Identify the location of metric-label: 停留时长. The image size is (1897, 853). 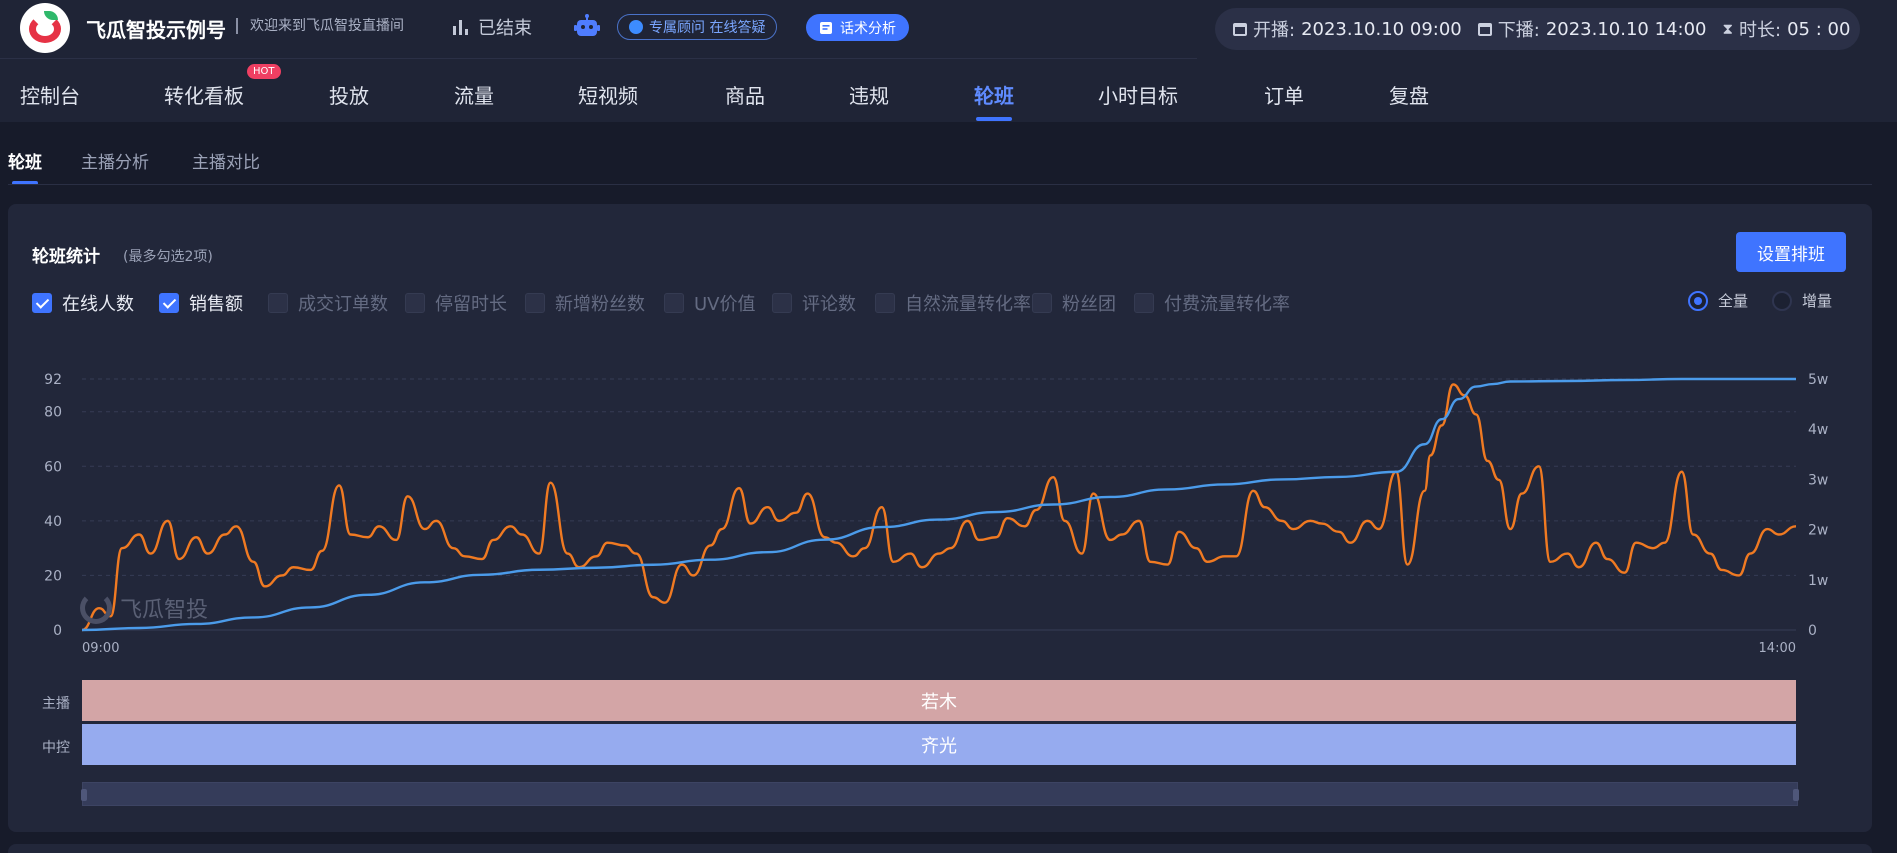
(471, 304).